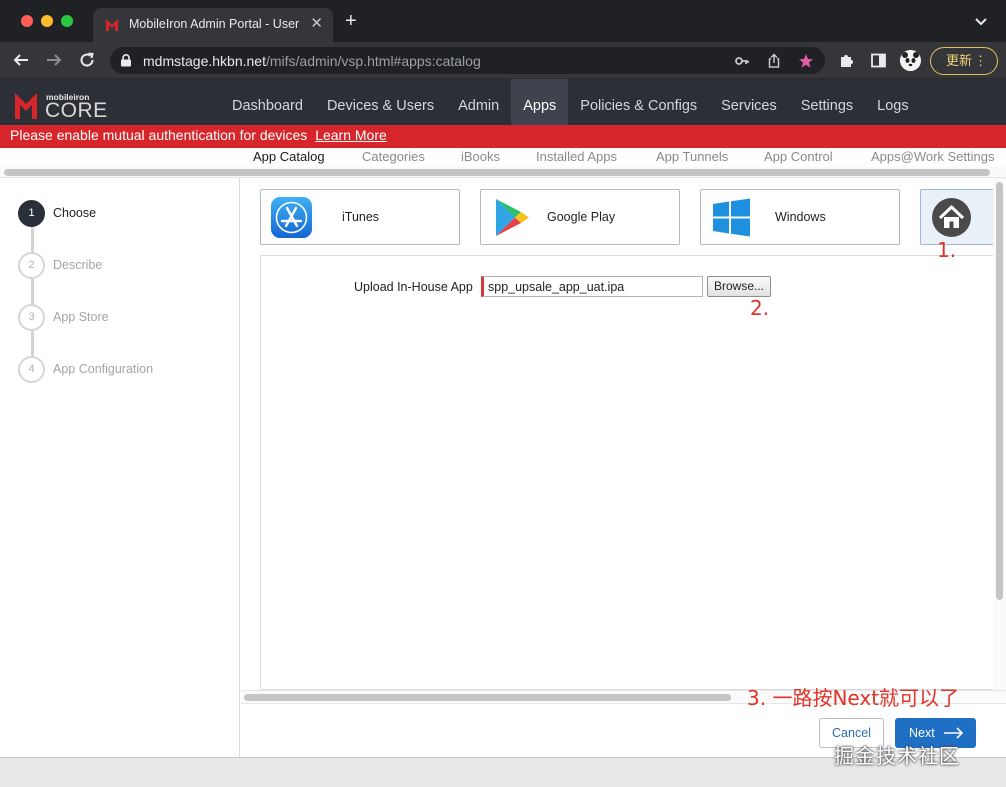 This screenshot has width=1006, height=787. Describe the element at coordinates (267, 102) in the screenshot. I see `nav-dashboard: Dashboard` at that location.